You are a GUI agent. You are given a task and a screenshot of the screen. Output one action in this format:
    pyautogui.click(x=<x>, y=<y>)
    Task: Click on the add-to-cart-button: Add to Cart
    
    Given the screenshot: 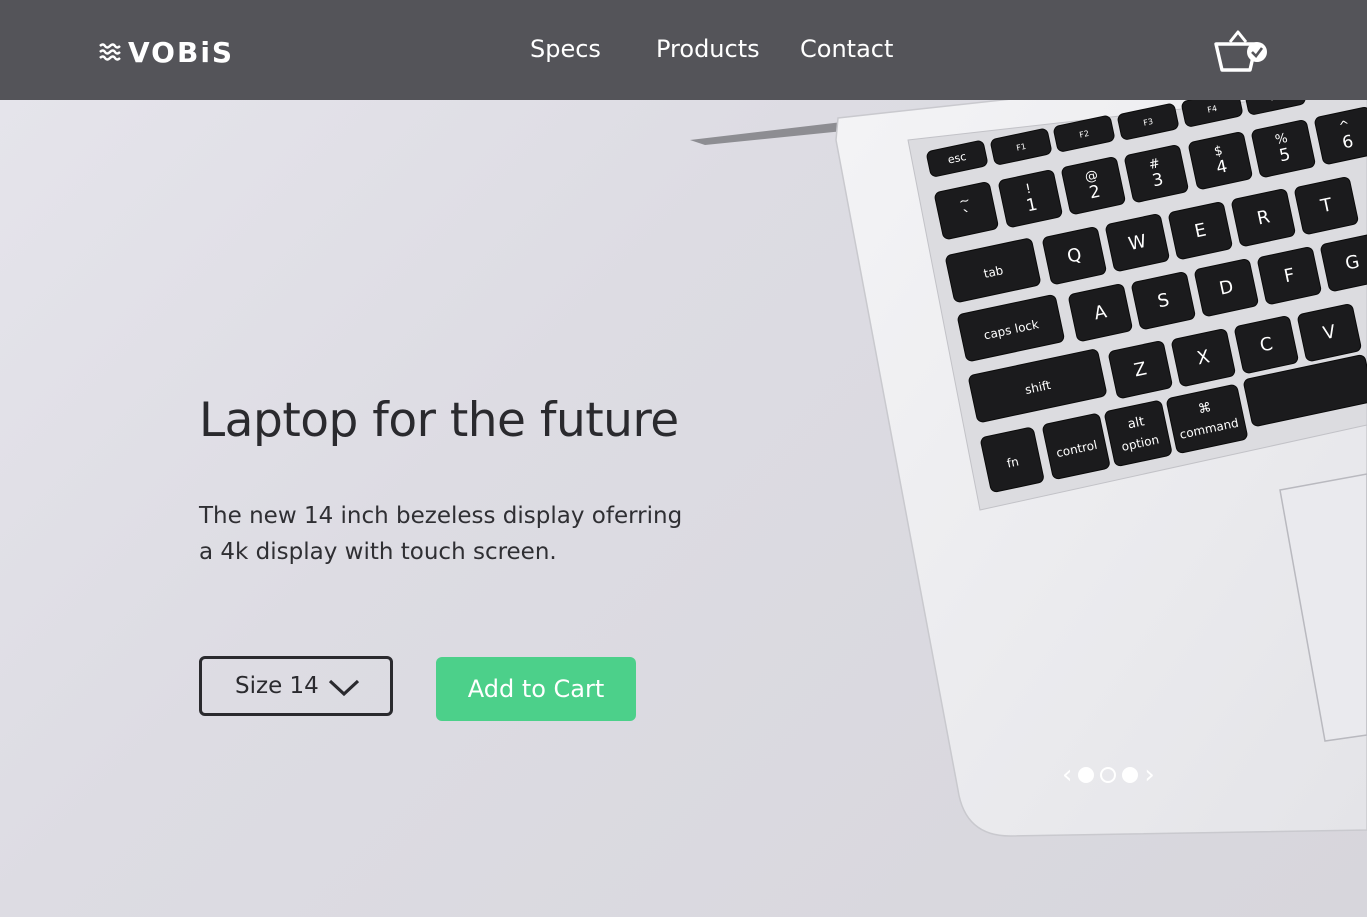 What is the action you would take?
    pyautogui.click(x=536, y=689)
    